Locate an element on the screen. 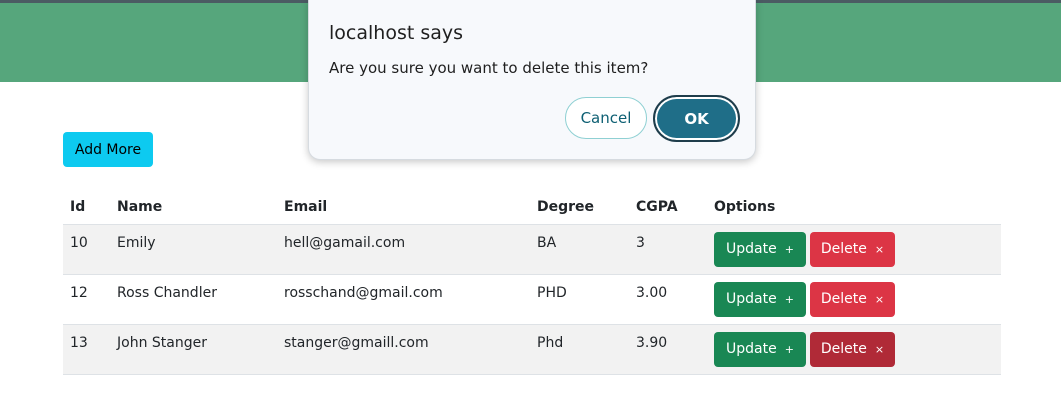 This screenshot has height=408, width=1061. cell-cgpa: 3 is located at coordinates (668, 249).